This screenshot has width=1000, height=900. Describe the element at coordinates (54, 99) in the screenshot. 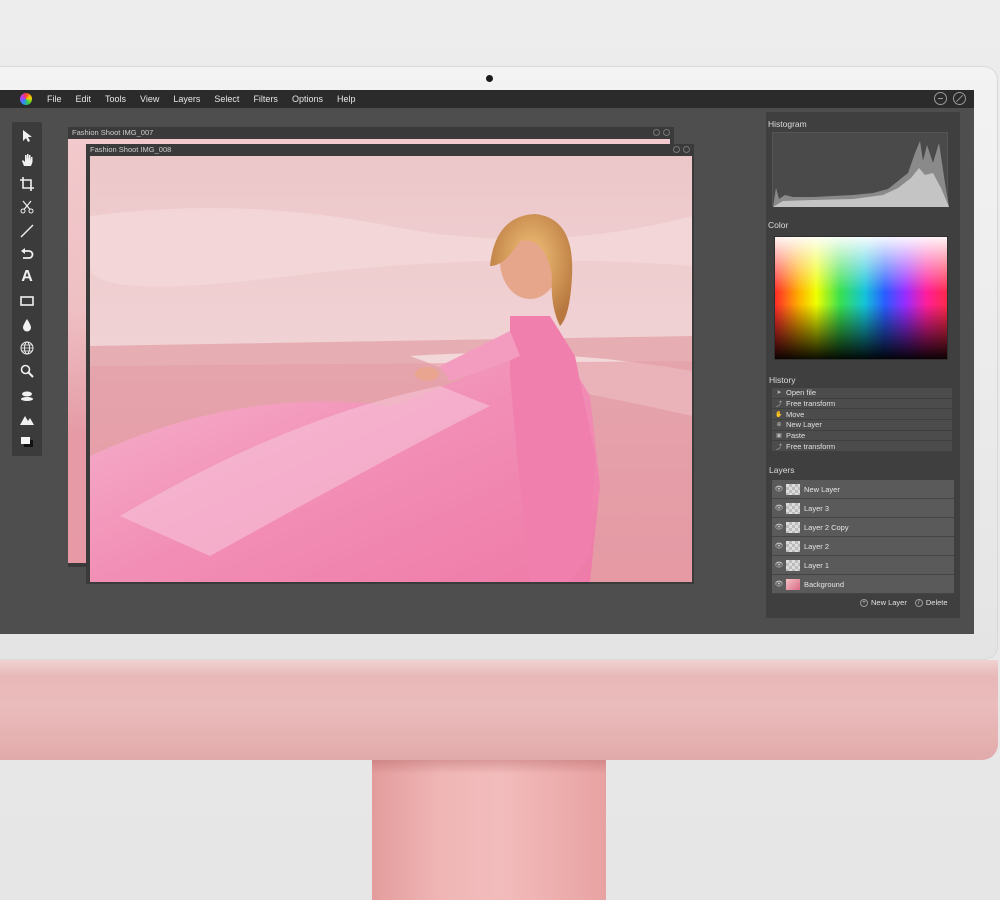

I see `menu-file: File` at that location.